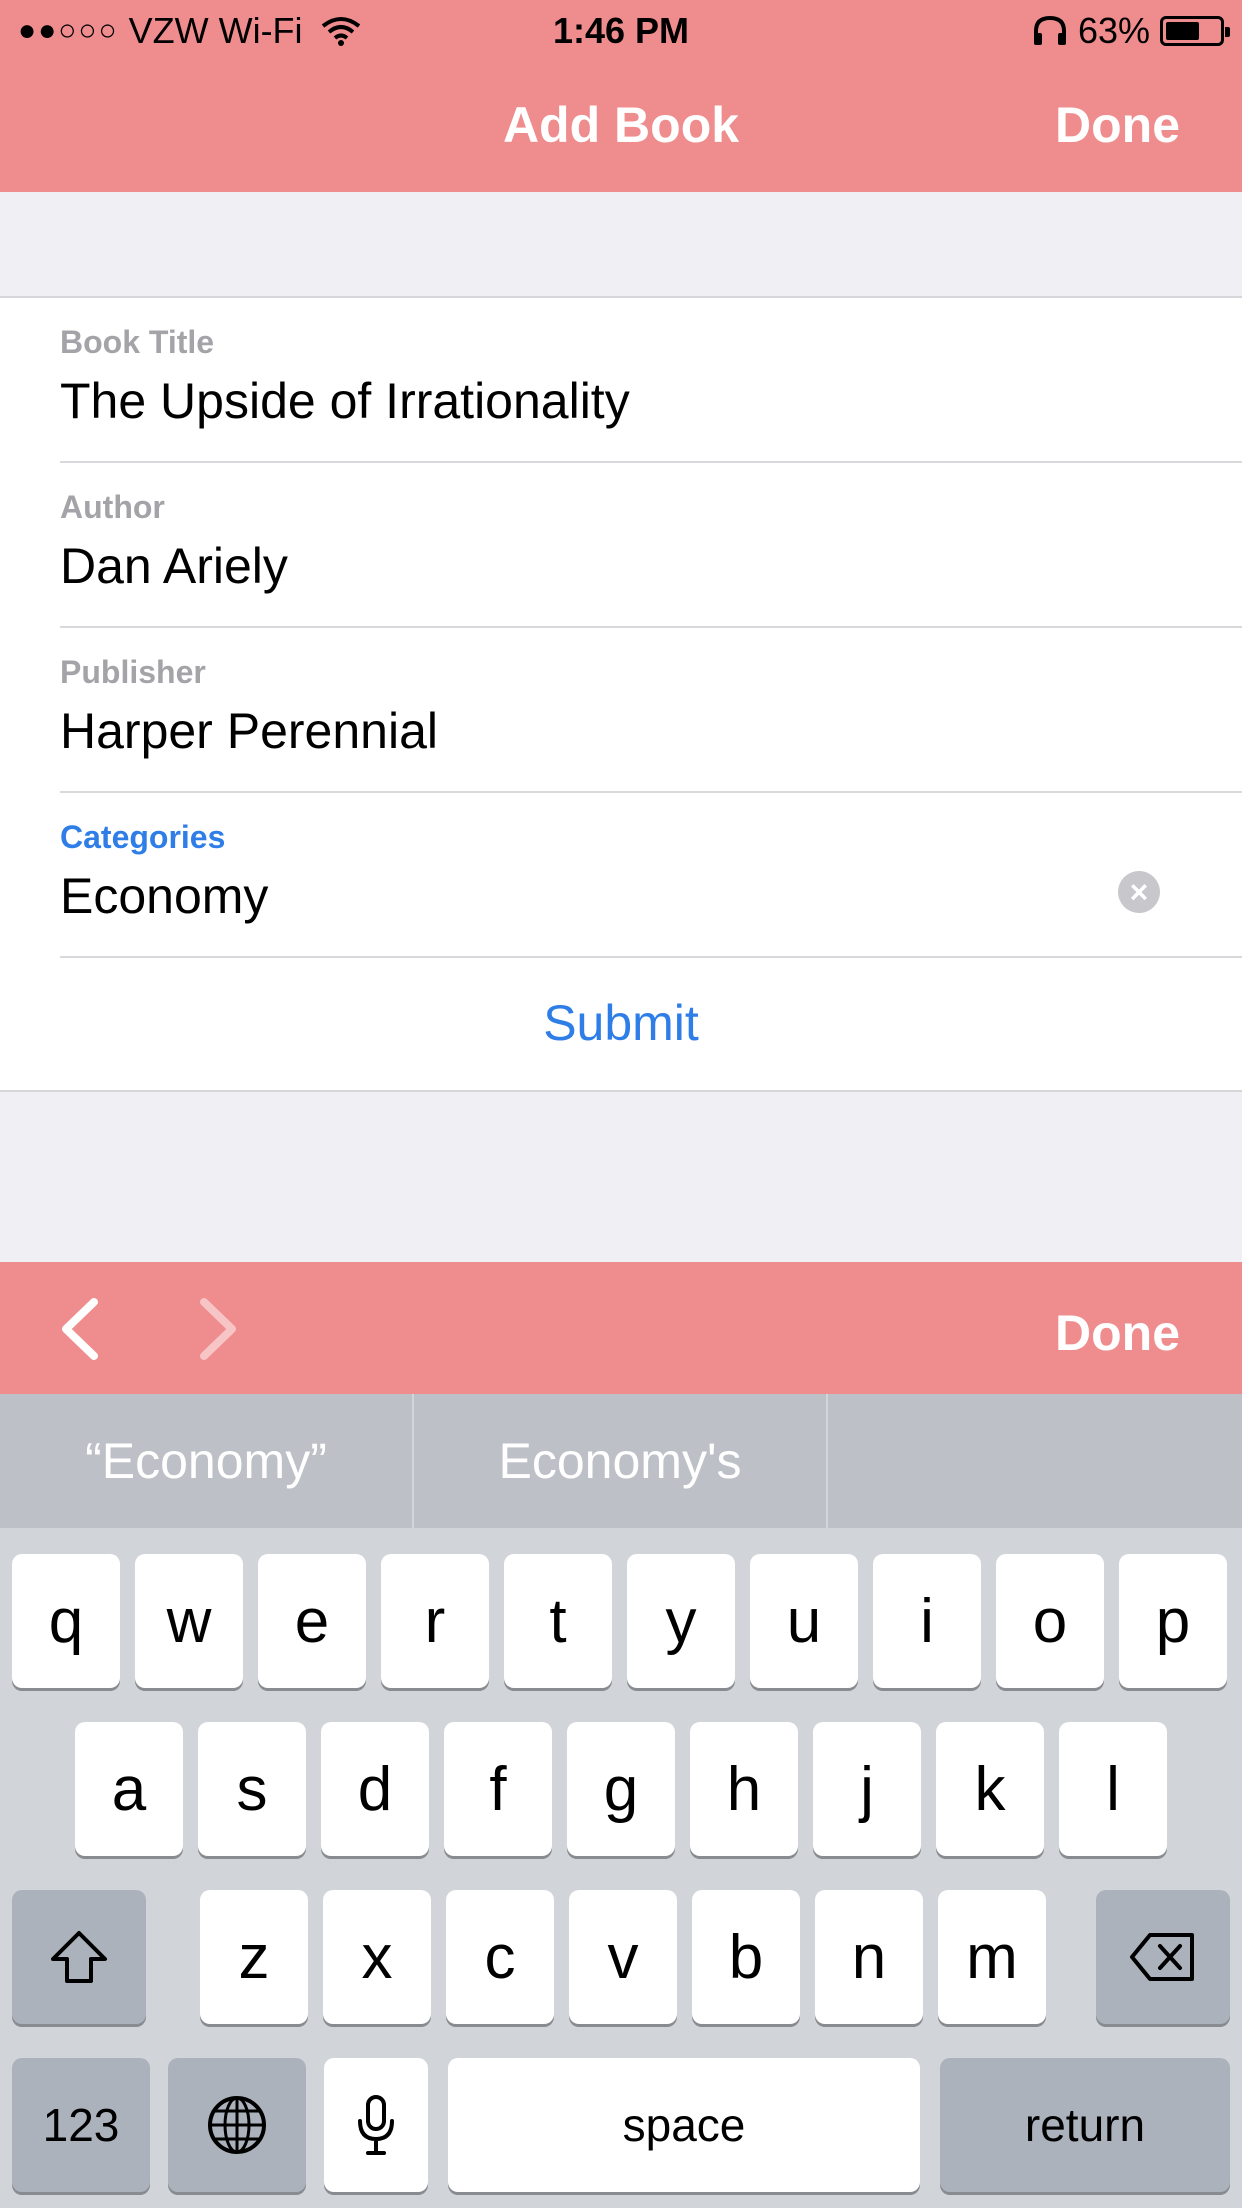  I want to click on battery-icon, so click(1195, 31).